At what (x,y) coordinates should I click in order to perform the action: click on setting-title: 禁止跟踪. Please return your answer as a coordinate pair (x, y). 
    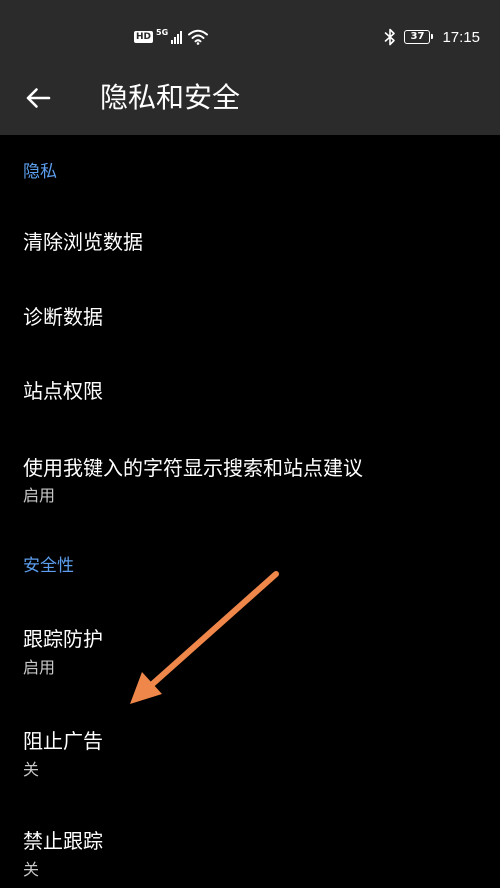
    Looking at the image, I should click on (63, 841).